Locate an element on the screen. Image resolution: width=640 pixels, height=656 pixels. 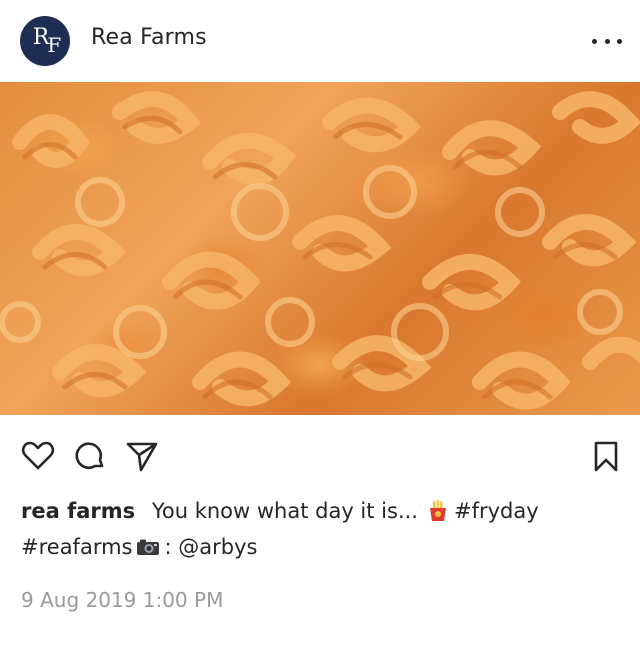
bookmark-icon is located at coordinates (606, 456).